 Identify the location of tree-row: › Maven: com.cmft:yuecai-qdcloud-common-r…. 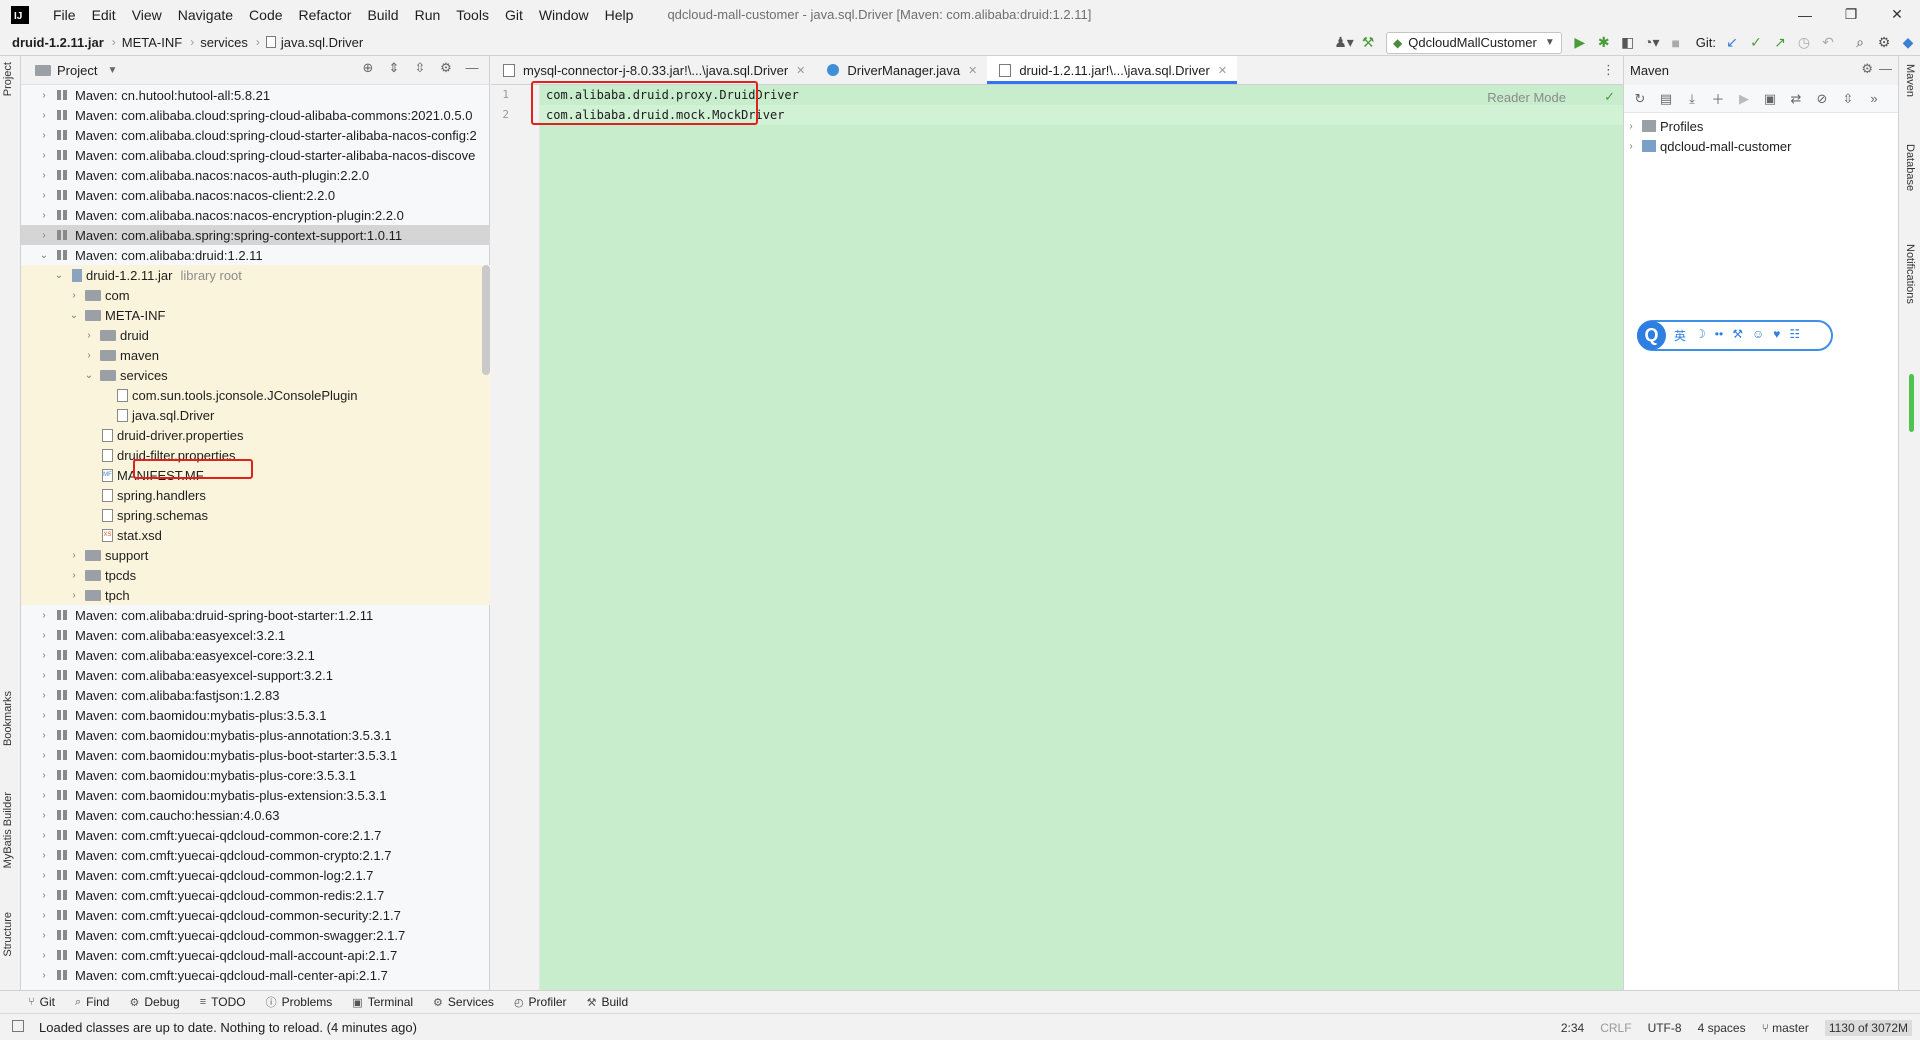
(255, 895).